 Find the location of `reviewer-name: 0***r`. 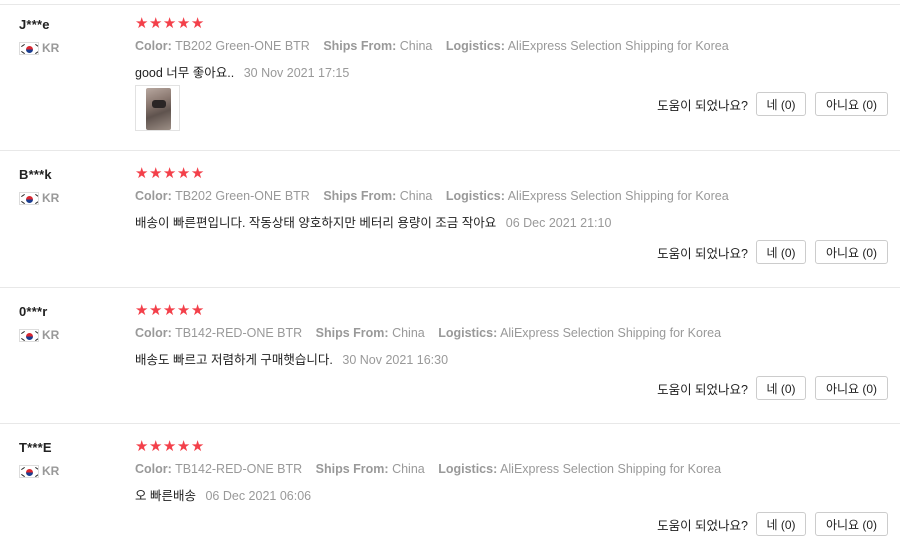

reviewer-name: 0***r is located at coordinates (33, 311).